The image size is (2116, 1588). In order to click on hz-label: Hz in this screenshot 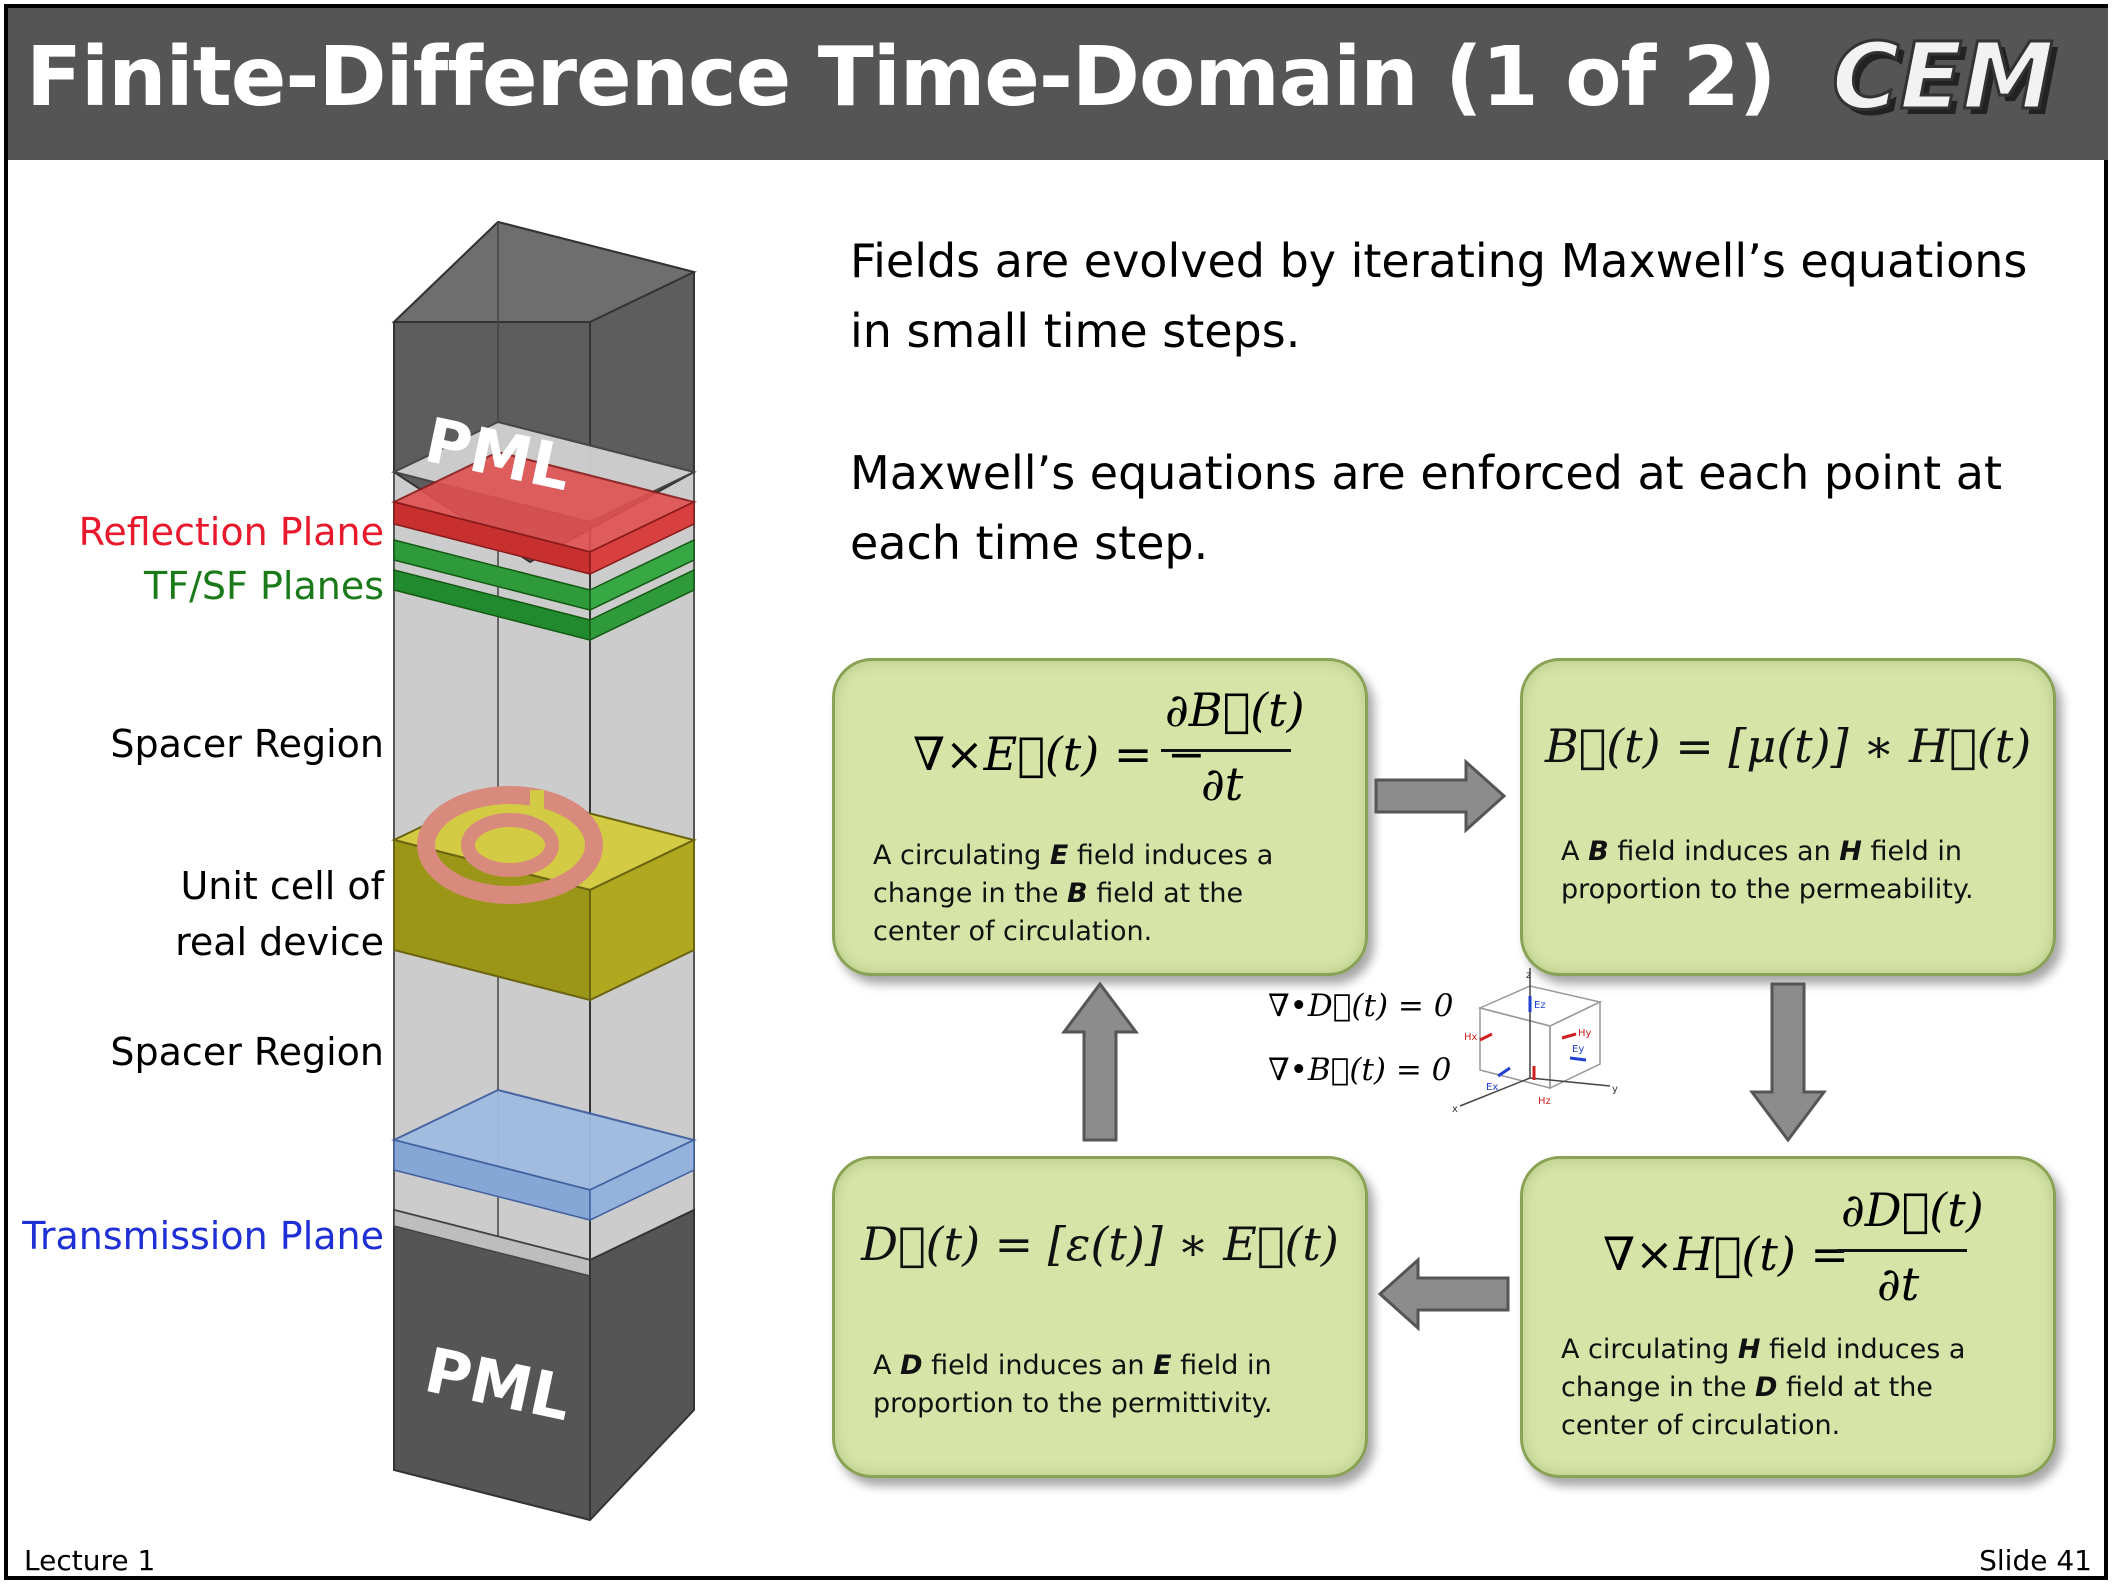, I will do `click(1544, 1101)`.